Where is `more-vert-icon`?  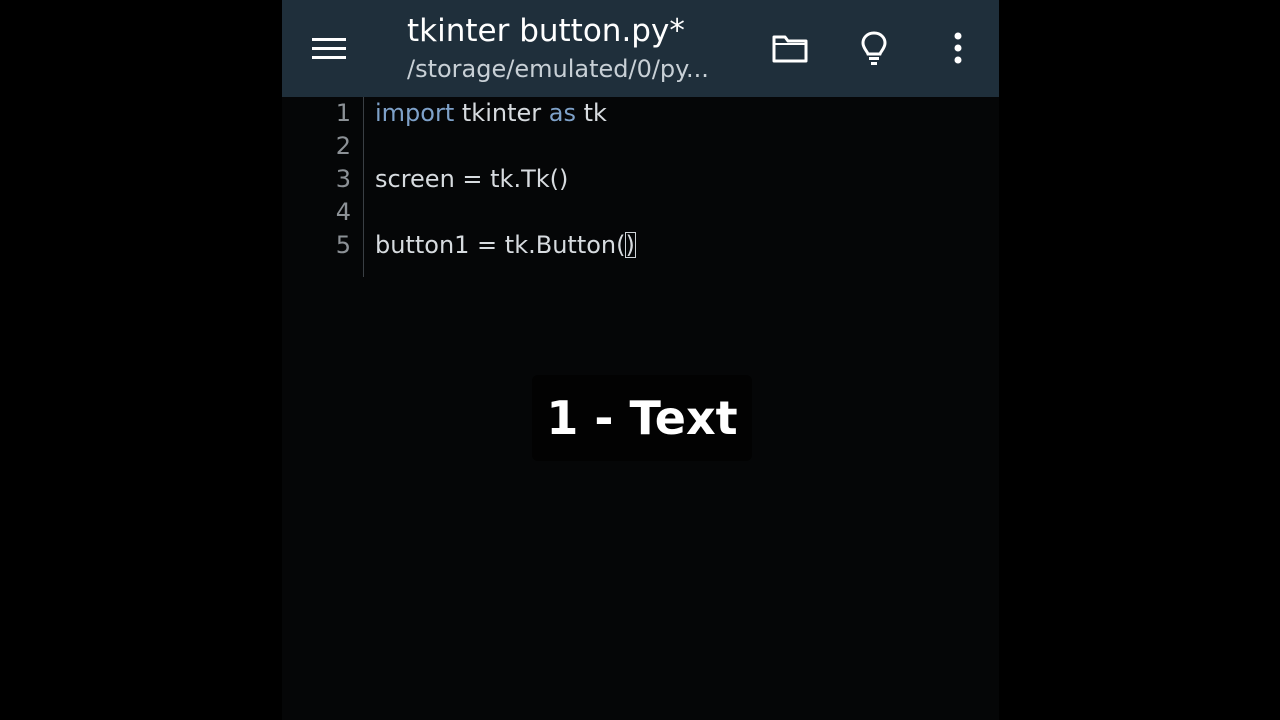 more-vert-icon is located at coordinates (958, 48).